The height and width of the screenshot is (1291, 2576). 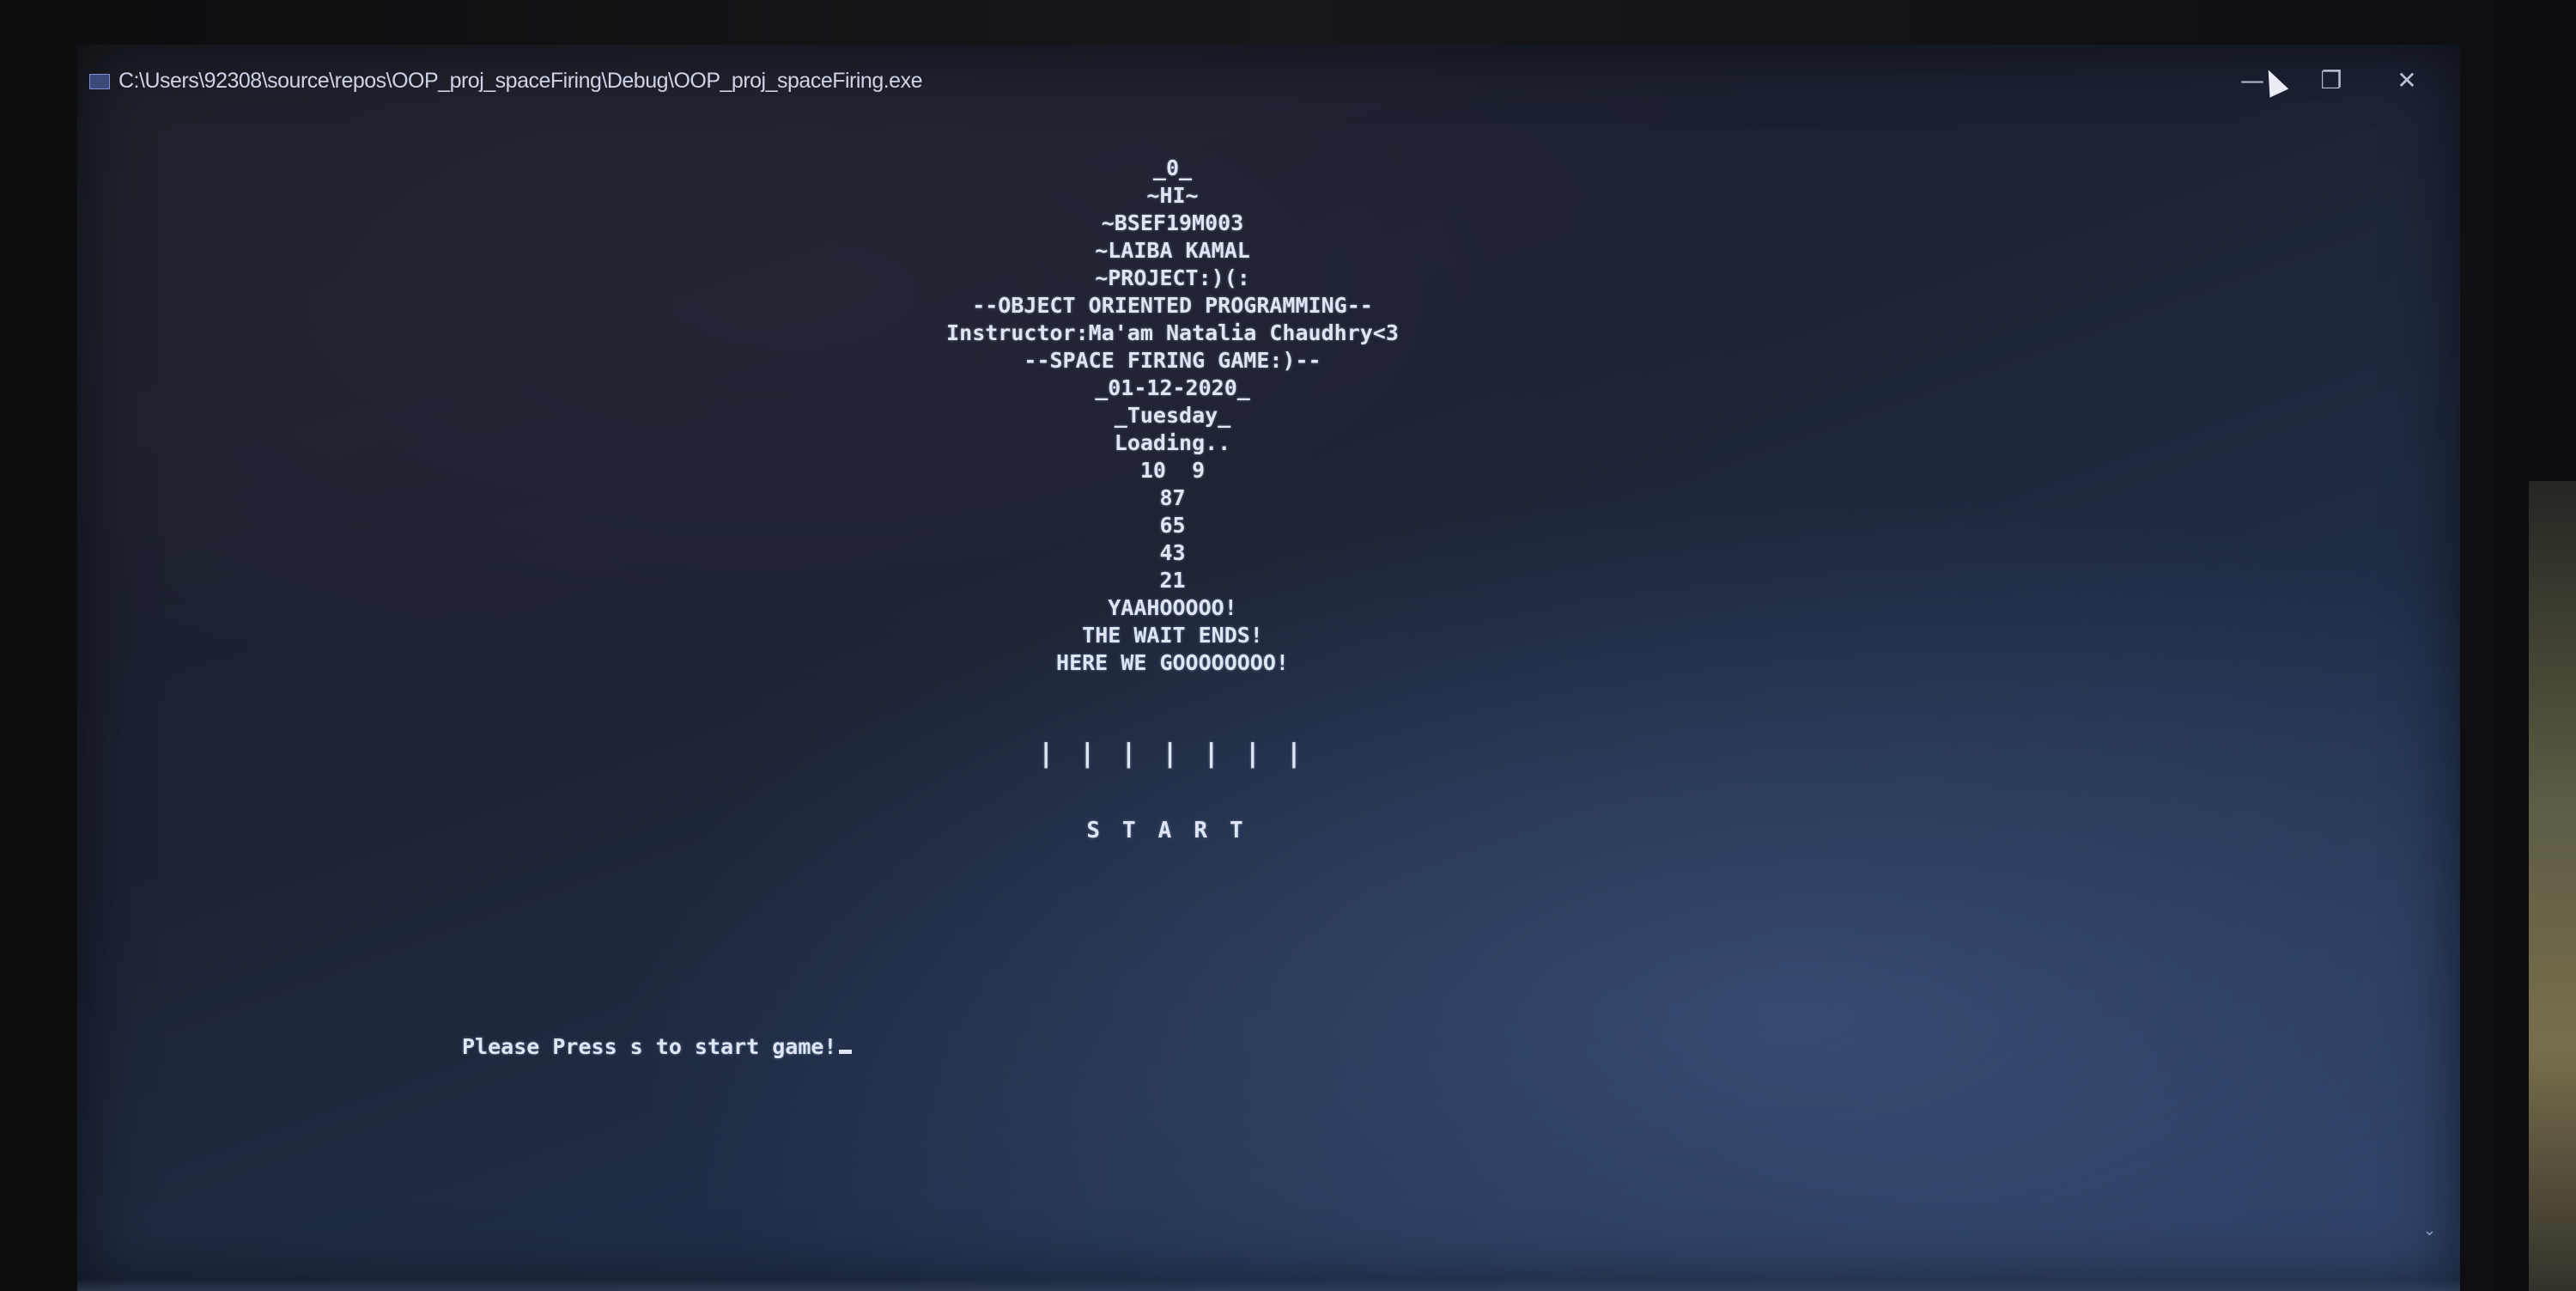 I want to click on screen-bottom-edge, so click(x=1268, y=1285).